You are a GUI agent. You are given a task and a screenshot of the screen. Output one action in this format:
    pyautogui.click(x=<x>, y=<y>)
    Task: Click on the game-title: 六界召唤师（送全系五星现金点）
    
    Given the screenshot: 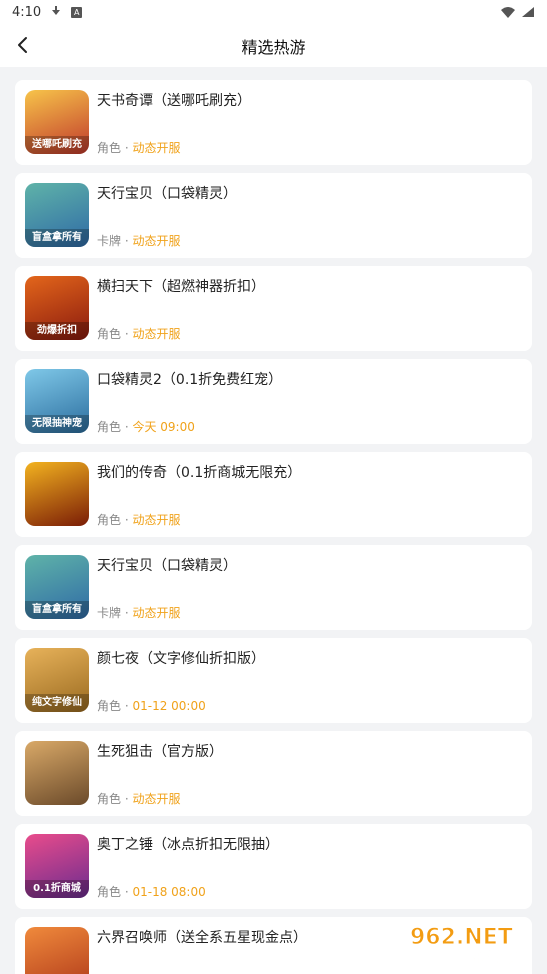 What is the action you would take?
    pyautogui.click(x=202, y=937)
    